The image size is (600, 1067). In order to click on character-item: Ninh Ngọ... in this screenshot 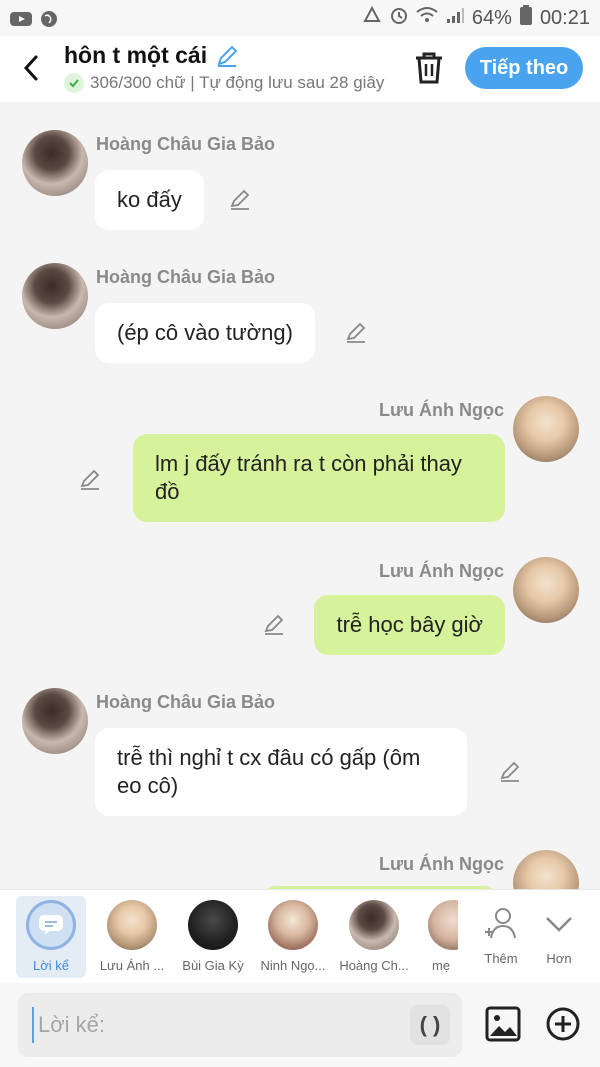, I will do `click(293, 937)`.